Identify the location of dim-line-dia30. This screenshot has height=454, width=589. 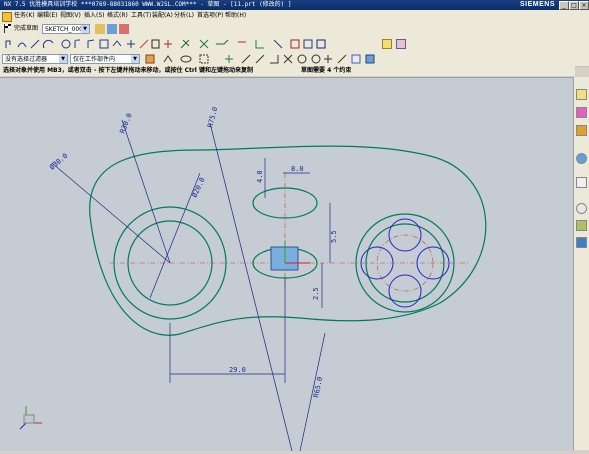
(111, 213).